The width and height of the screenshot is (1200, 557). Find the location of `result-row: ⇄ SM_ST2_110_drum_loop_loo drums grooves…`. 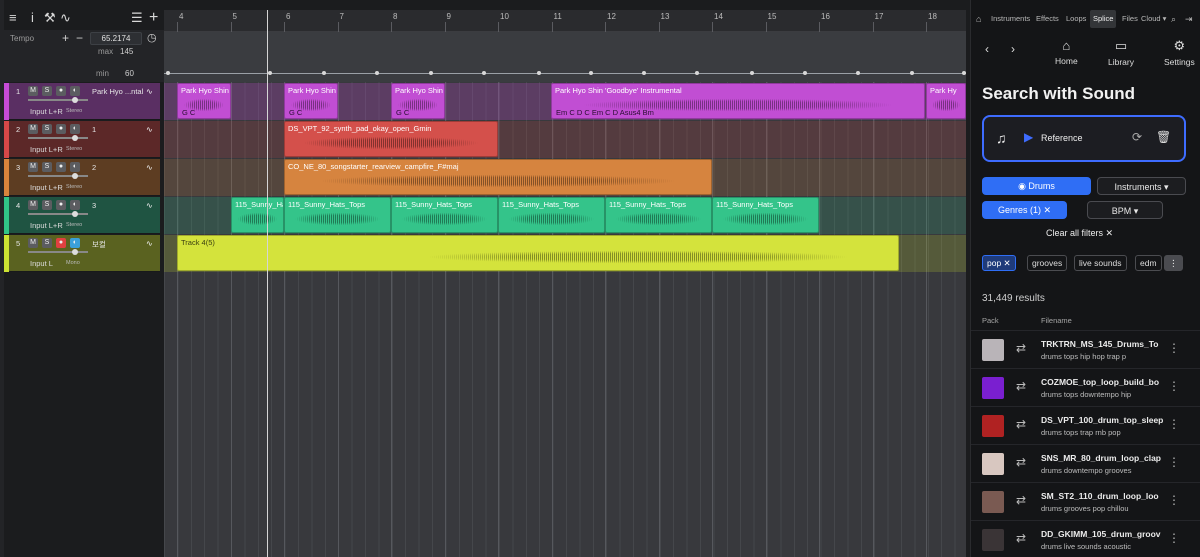

result-row: ⇄ SM_ST2_110_drum_loop_loo drums grooves… is located at coordinates (1085, 502).